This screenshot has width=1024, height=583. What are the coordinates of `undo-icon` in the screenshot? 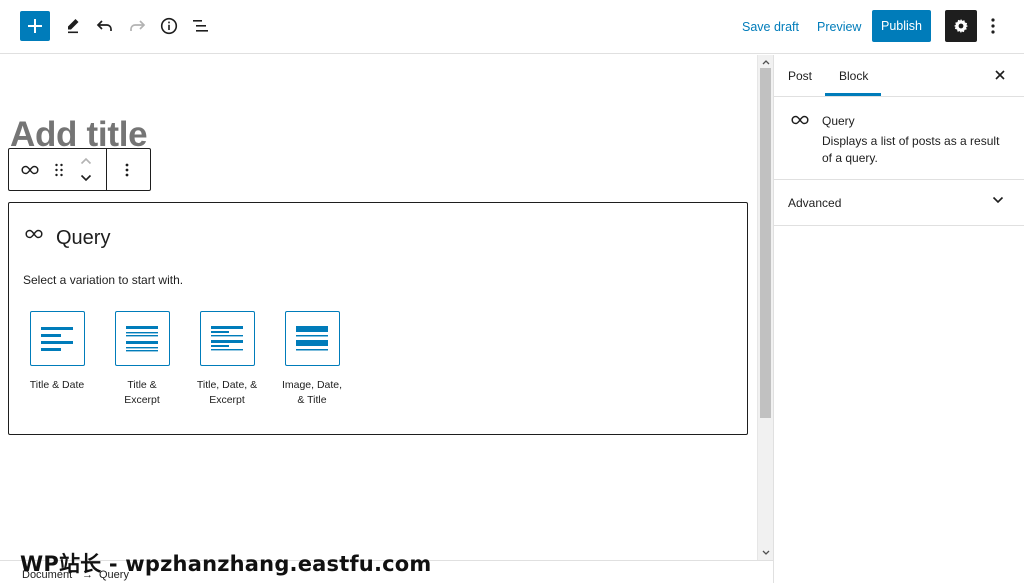 It's located at (104, 25).